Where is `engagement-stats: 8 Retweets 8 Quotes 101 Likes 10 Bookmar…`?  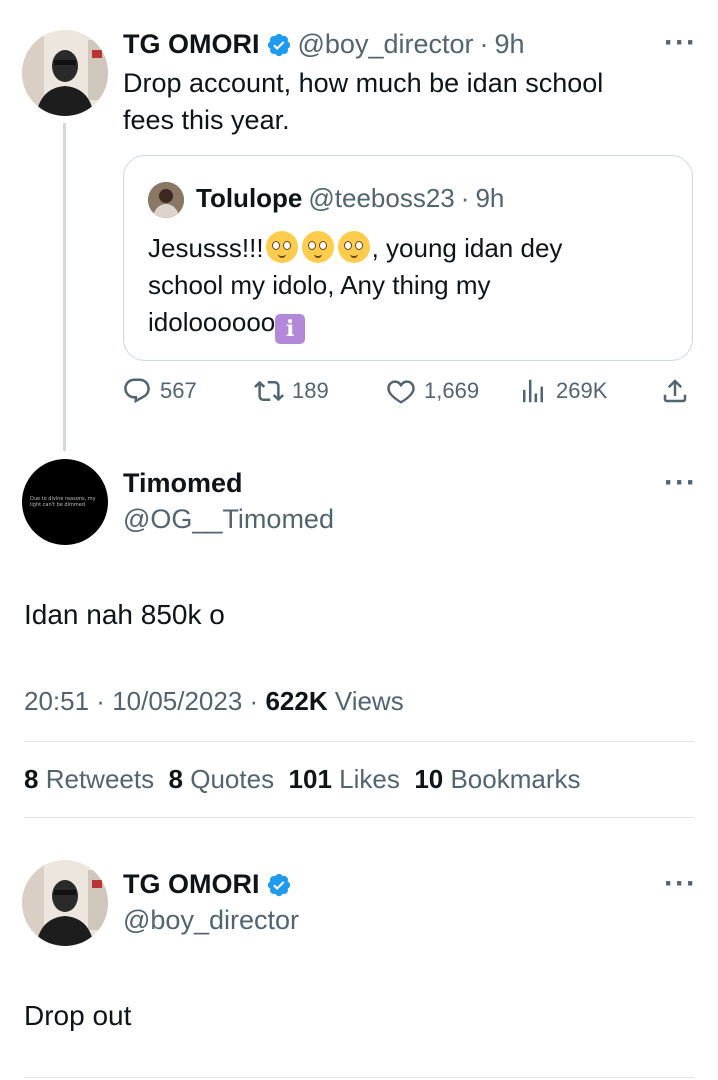
engagement-stats: 8 Retweets 8 Quotes 101 Likes 10 Bookmar… is located at coordinates (302, 779).